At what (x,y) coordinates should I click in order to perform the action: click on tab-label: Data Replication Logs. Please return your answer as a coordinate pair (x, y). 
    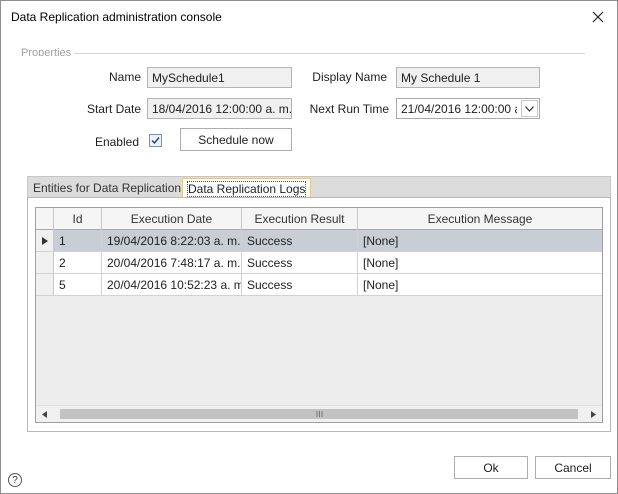
    Looking at the image, I should click on (246, 189).